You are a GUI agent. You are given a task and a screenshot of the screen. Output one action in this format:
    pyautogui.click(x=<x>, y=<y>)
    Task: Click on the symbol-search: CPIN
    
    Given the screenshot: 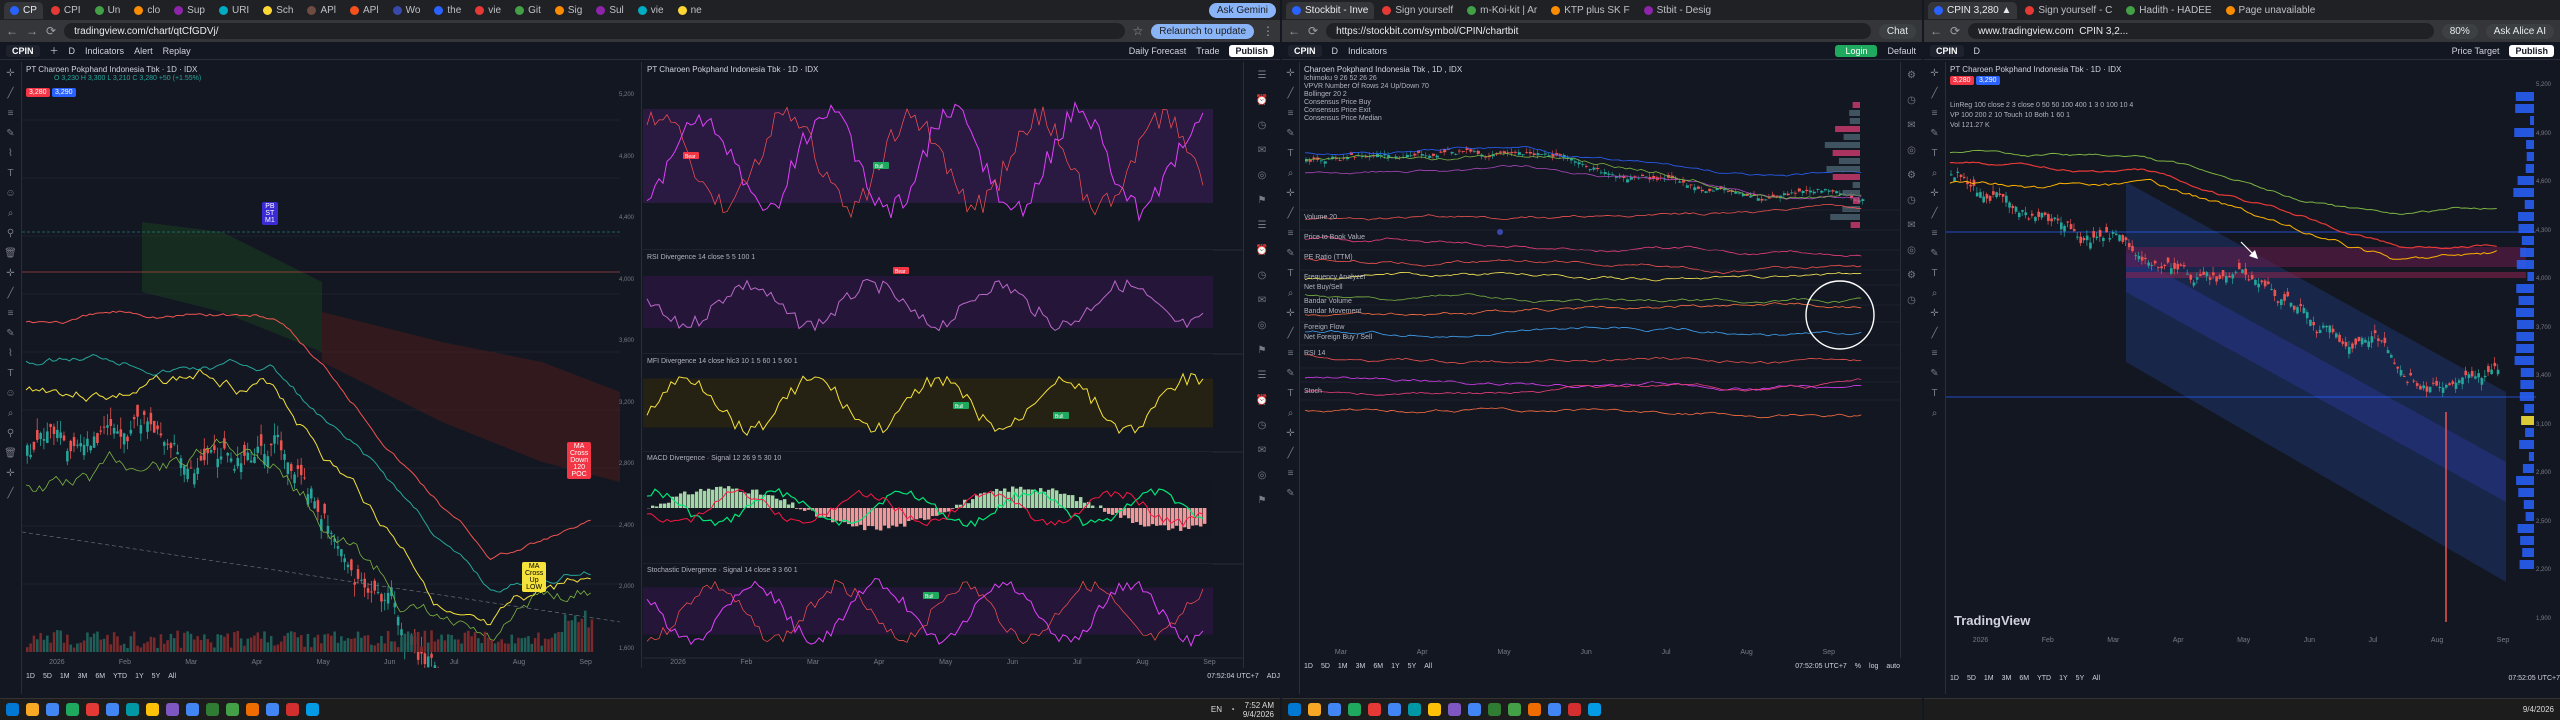 What is the action you would take?
    pyautogui.click(x=23, y=50)
    